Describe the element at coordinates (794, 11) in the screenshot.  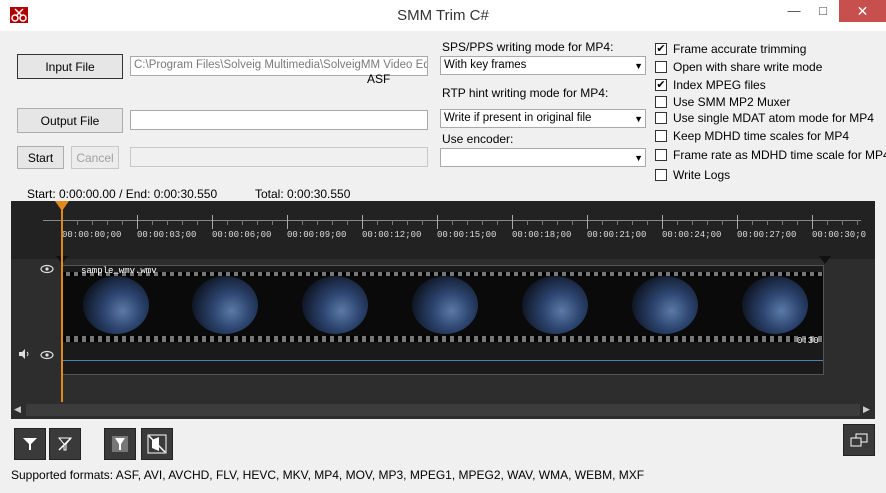
I see `minimize-button: —` at that location.